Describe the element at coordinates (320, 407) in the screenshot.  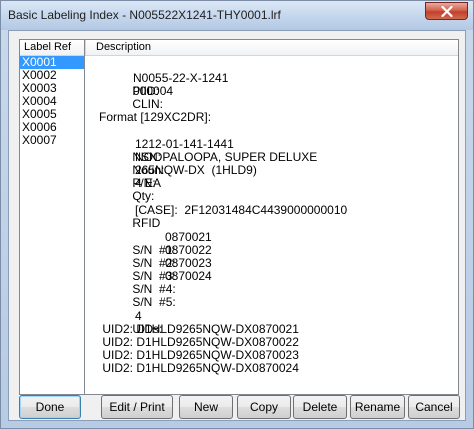
I see `delete-button: Delete` at that location.